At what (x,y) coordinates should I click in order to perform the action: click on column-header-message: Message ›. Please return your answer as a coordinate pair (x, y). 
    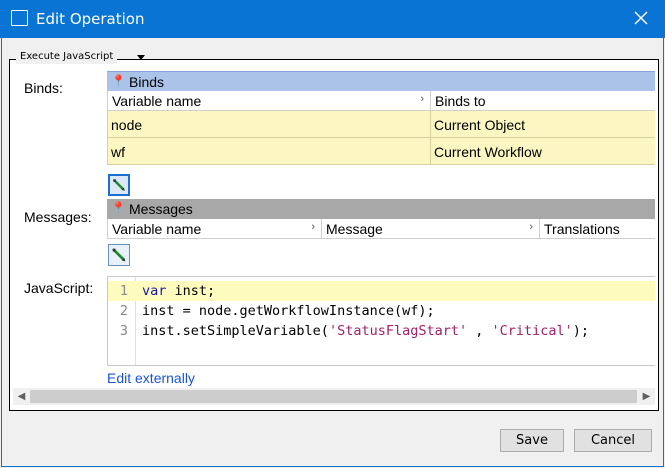
    Looking at the image, I should click on (431, 229).